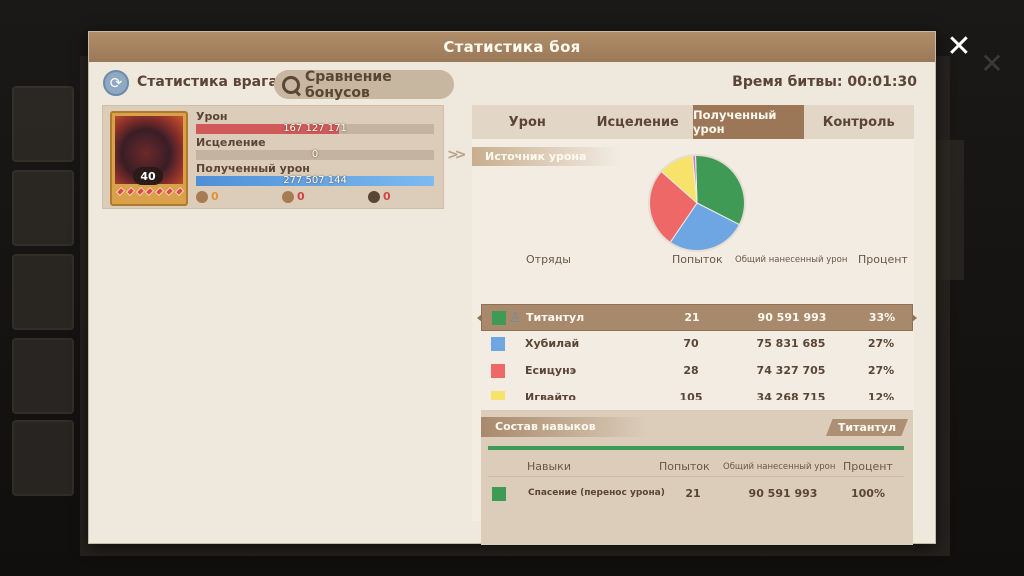 This screenshot has width=1024, height=576. I want to click on unit-total: 34 268 715, so click(791, 395).